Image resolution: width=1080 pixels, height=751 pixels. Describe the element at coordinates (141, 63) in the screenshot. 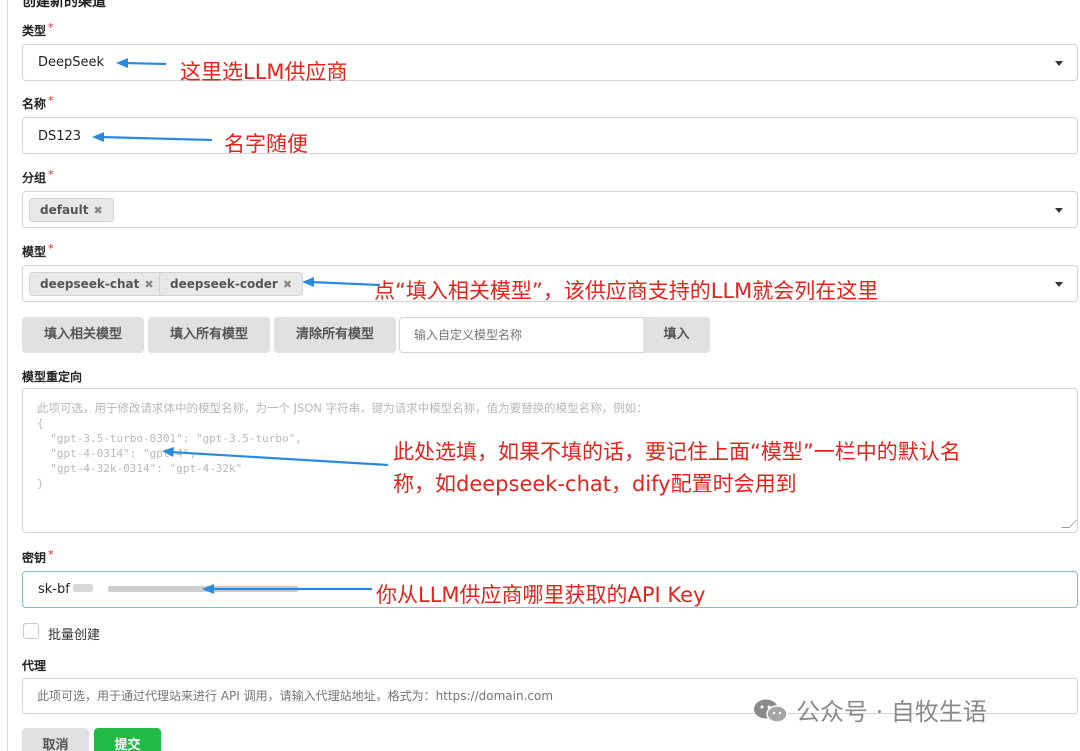

I see `arrow-to-type` at that location.